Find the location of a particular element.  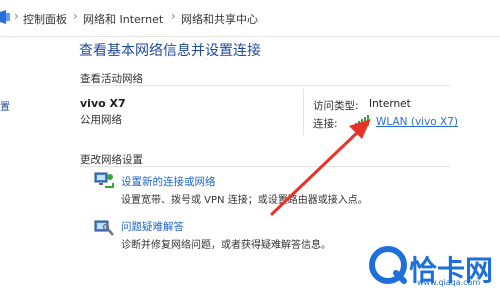

setup-connection-desc: 设置宽带、拨号或 VPN 连接；或设置路由器或接入点。 is located at coordinates (244, 200).